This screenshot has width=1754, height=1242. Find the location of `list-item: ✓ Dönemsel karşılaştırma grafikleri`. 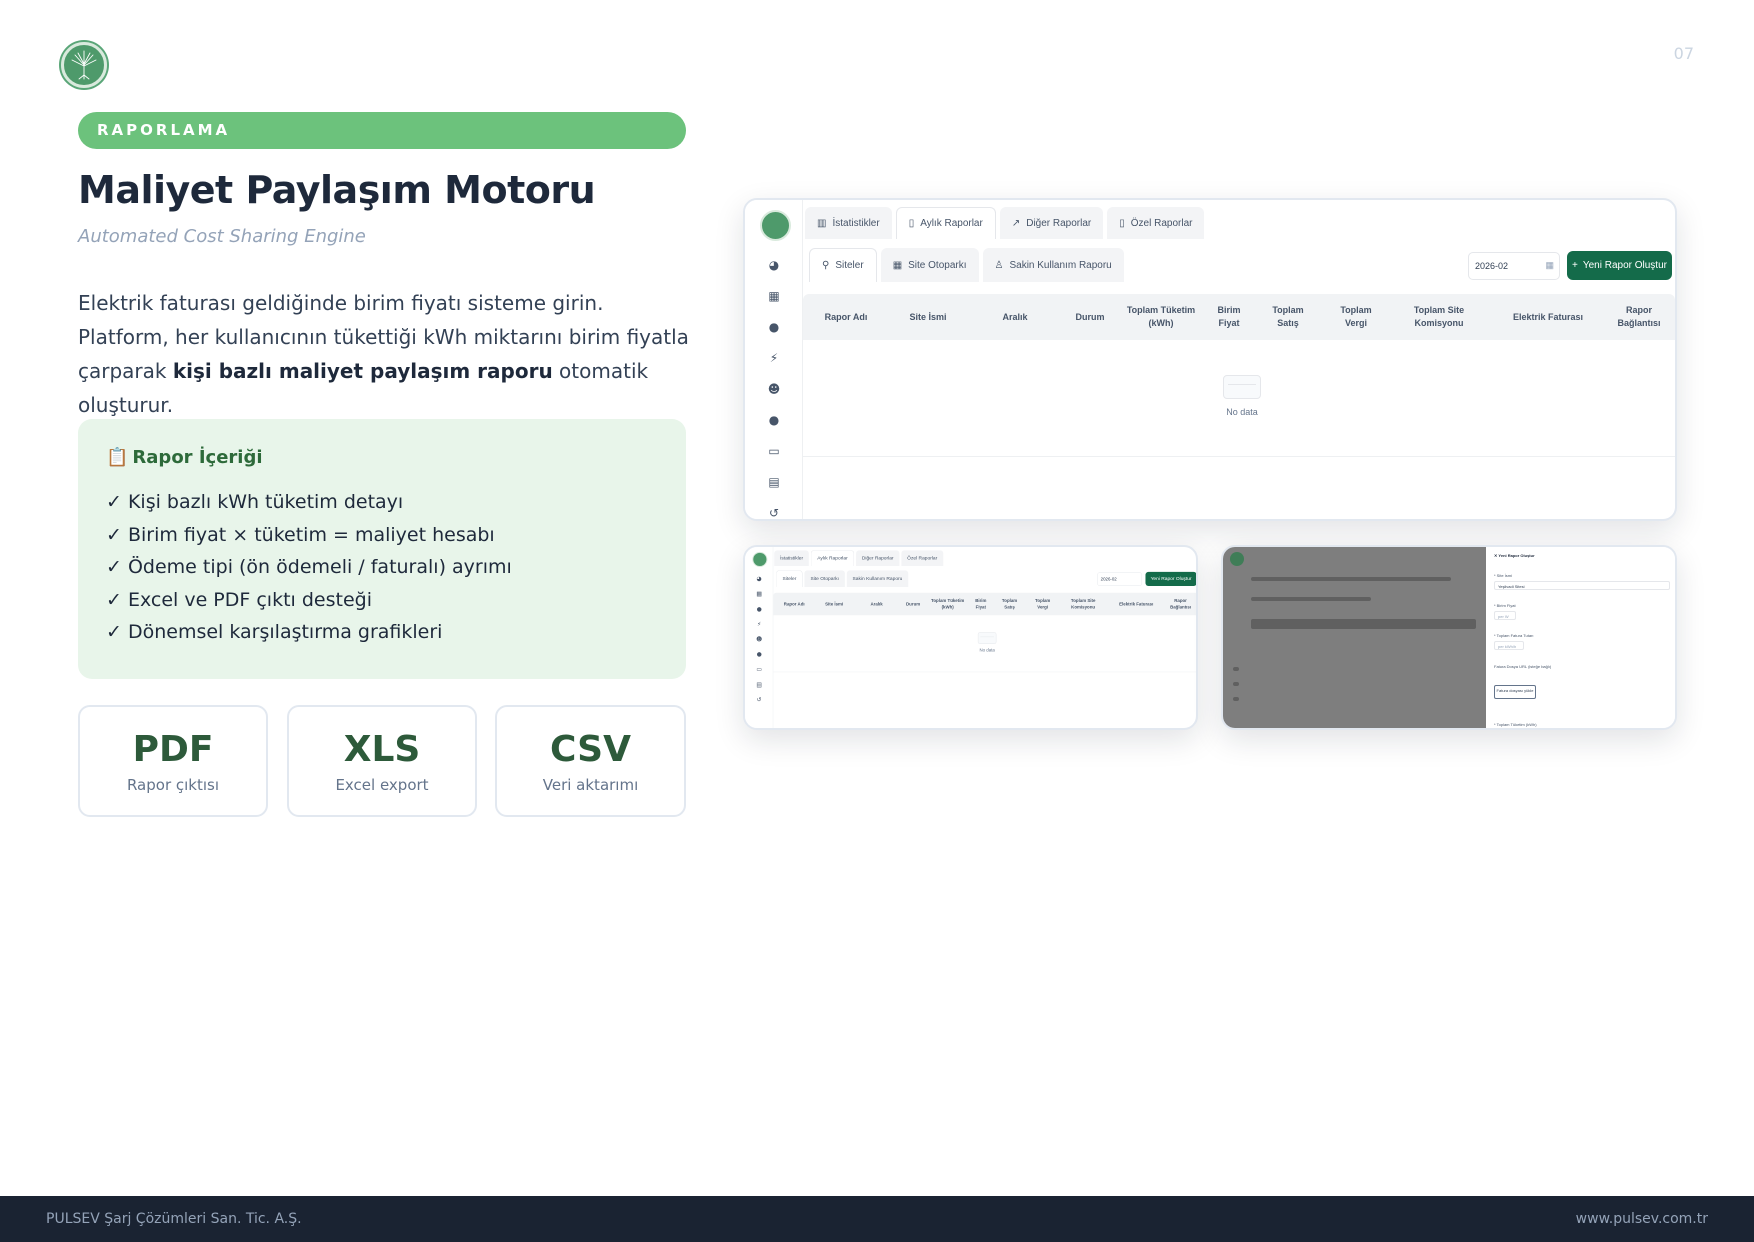

list-item: ✓ Dönemsel karşılaştırma grafikleri is located at coordinates (274, 632).